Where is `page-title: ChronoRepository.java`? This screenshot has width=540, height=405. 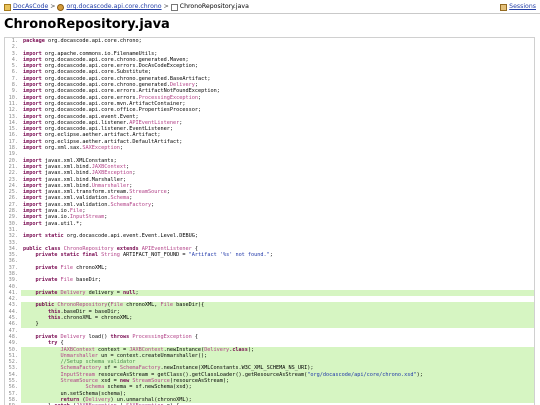 page-title: ChronoRepository.java is located at coordinates (87, 24).